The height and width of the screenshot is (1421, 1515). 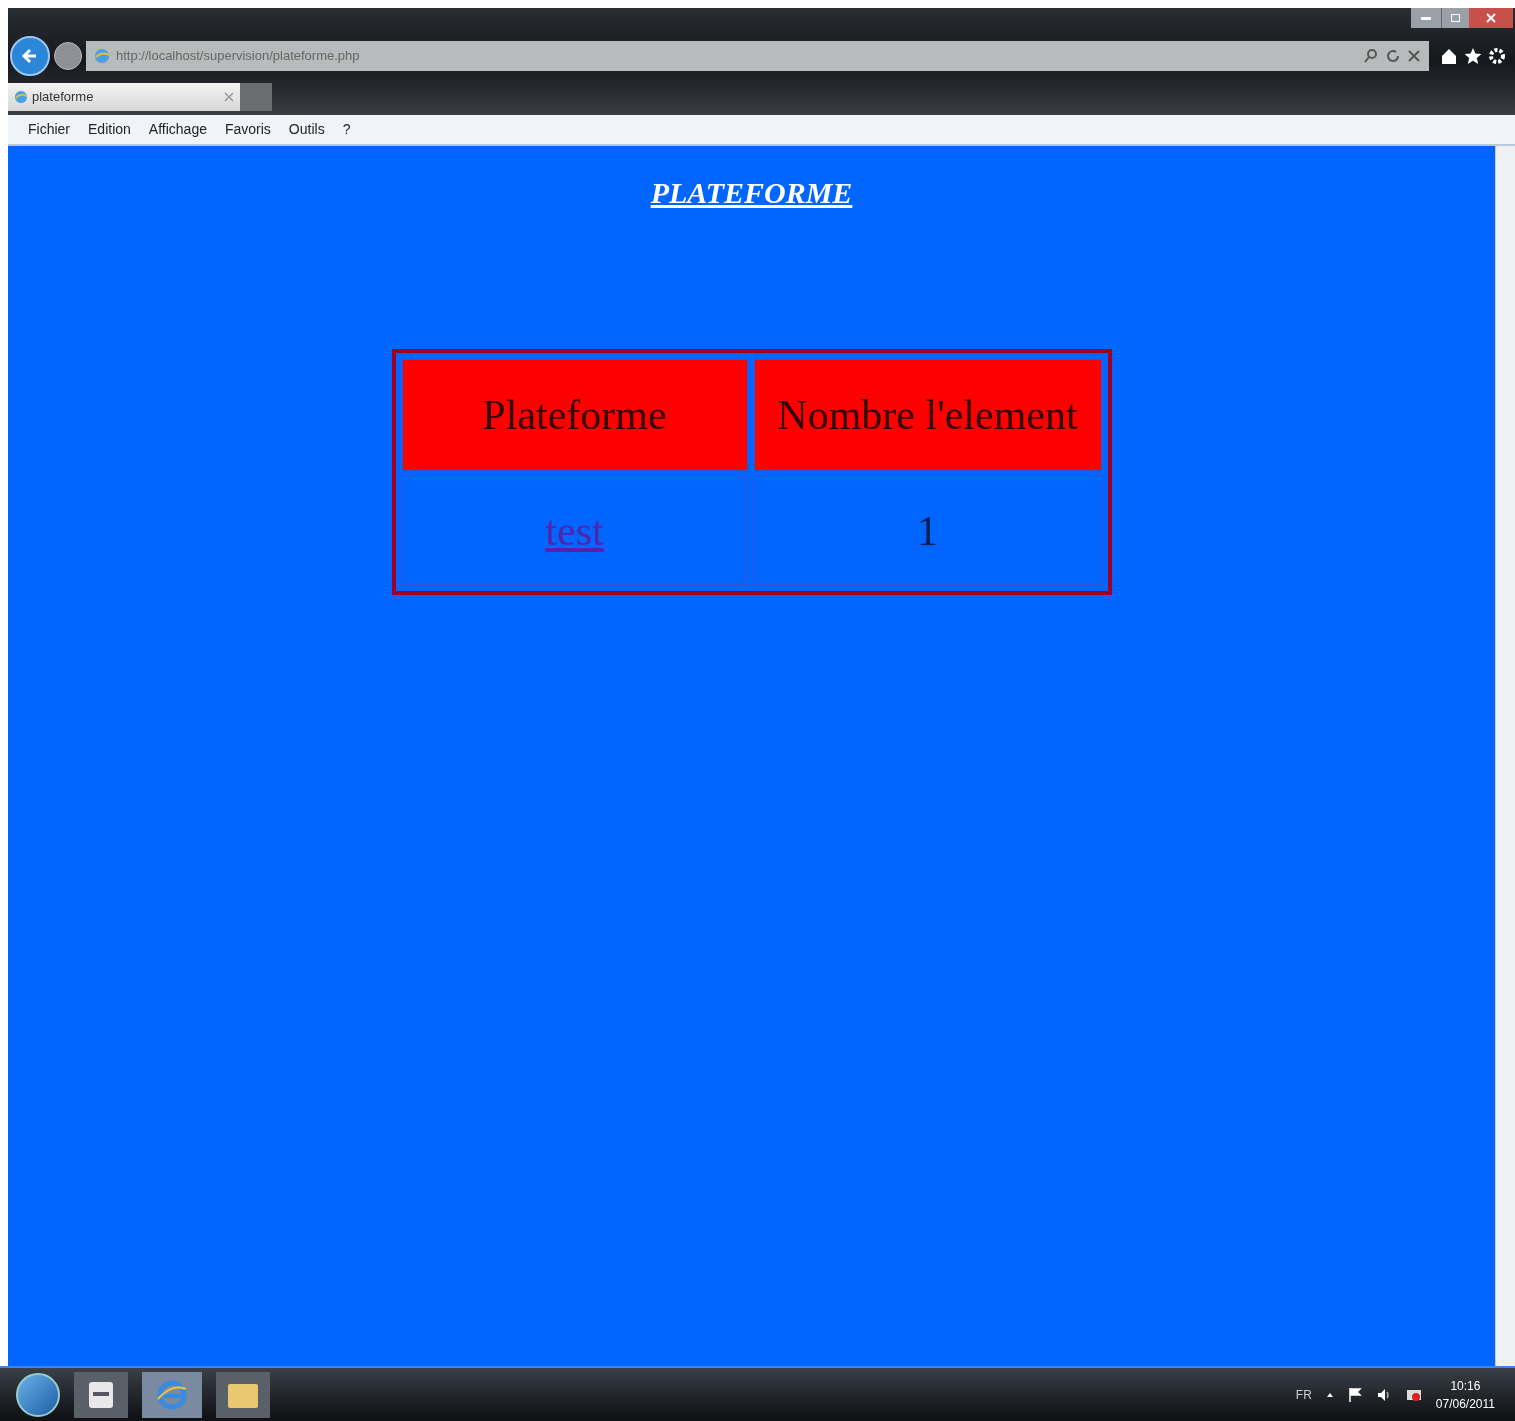 What do you see at coordinates (68, 56) in the screenshot?
I see `forward-button` at bounding box center [68, 56].